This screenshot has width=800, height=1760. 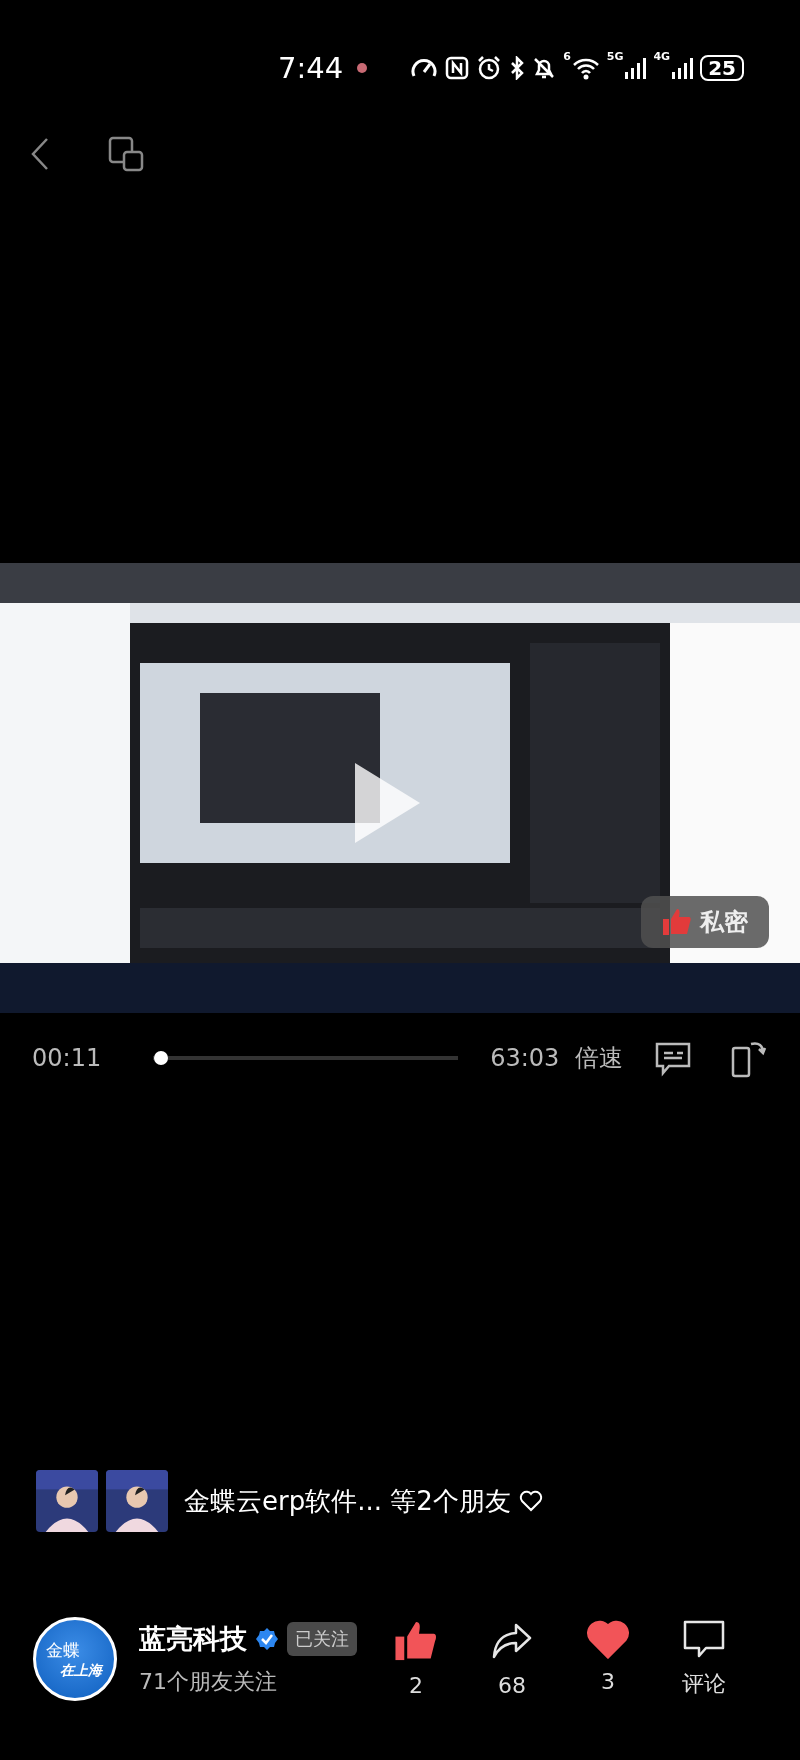 What do you see at coordinates (161, 1058) in the screenshot?
I see `progress-handle` at bounding box center [161, 1058].